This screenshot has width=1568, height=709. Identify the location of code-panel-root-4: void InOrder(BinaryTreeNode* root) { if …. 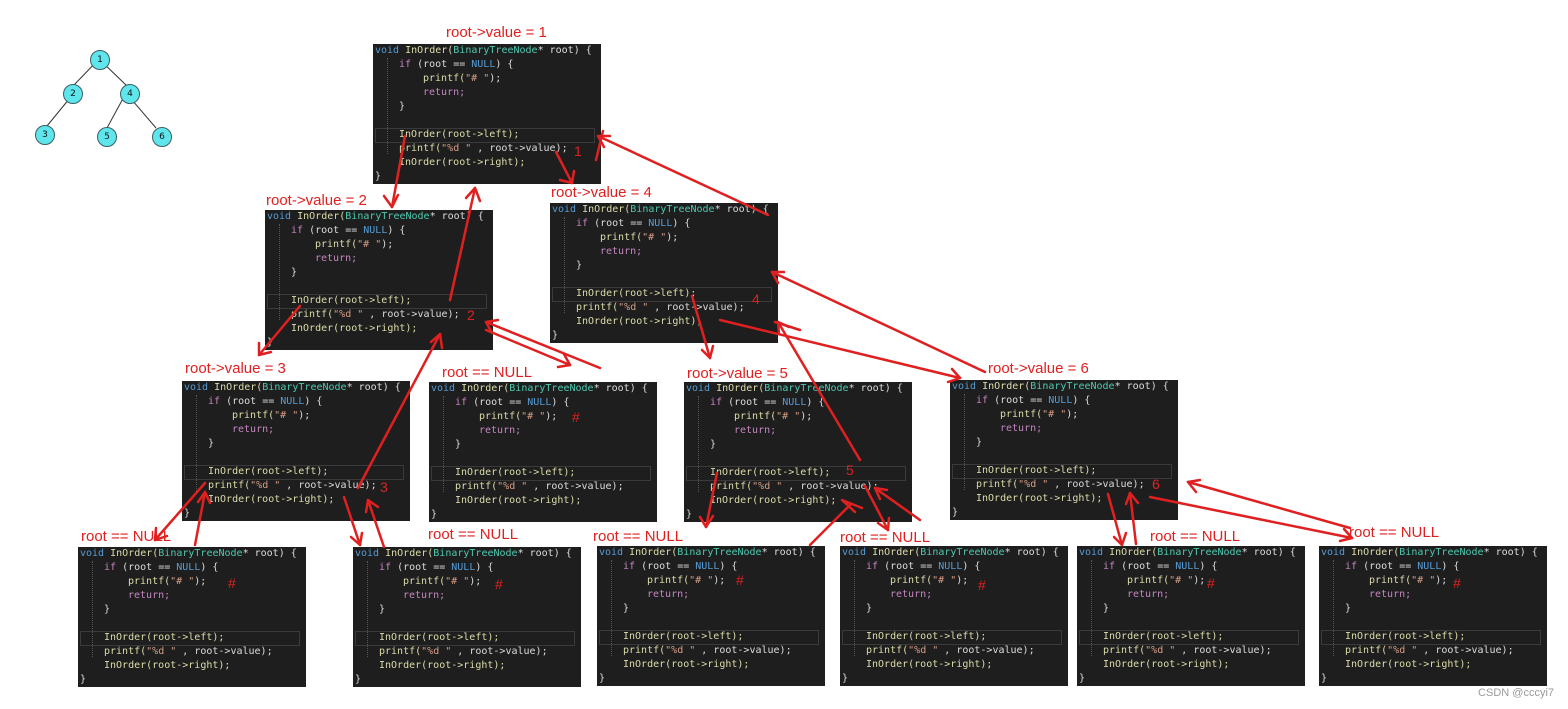
(664, 273).